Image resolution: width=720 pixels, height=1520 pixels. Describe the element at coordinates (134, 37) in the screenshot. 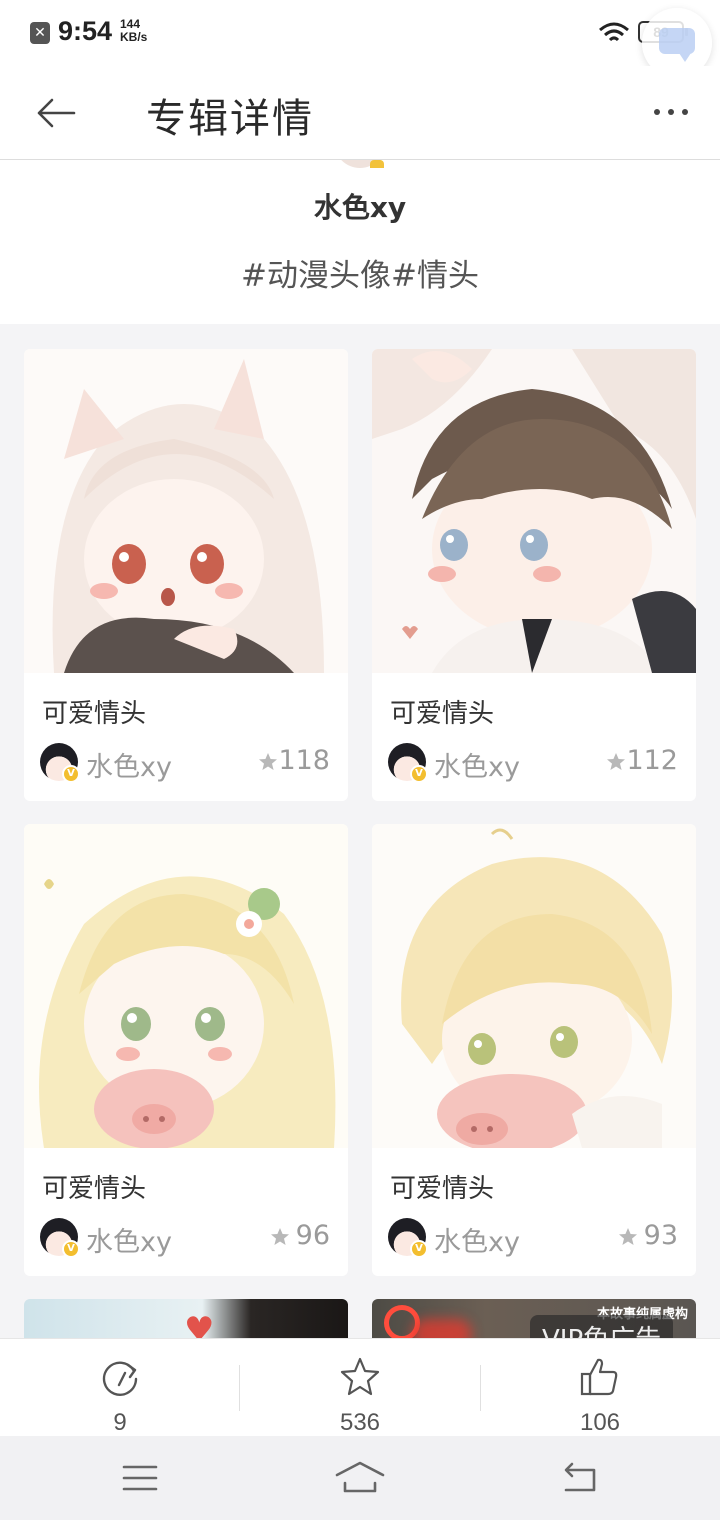

I see `network-speed-unit: KB/s` at that location.